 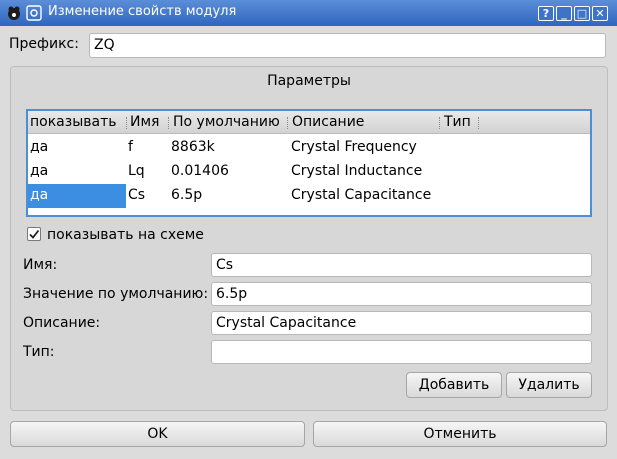 I want to click on close-button: ✕, so click(x=600, y=13).